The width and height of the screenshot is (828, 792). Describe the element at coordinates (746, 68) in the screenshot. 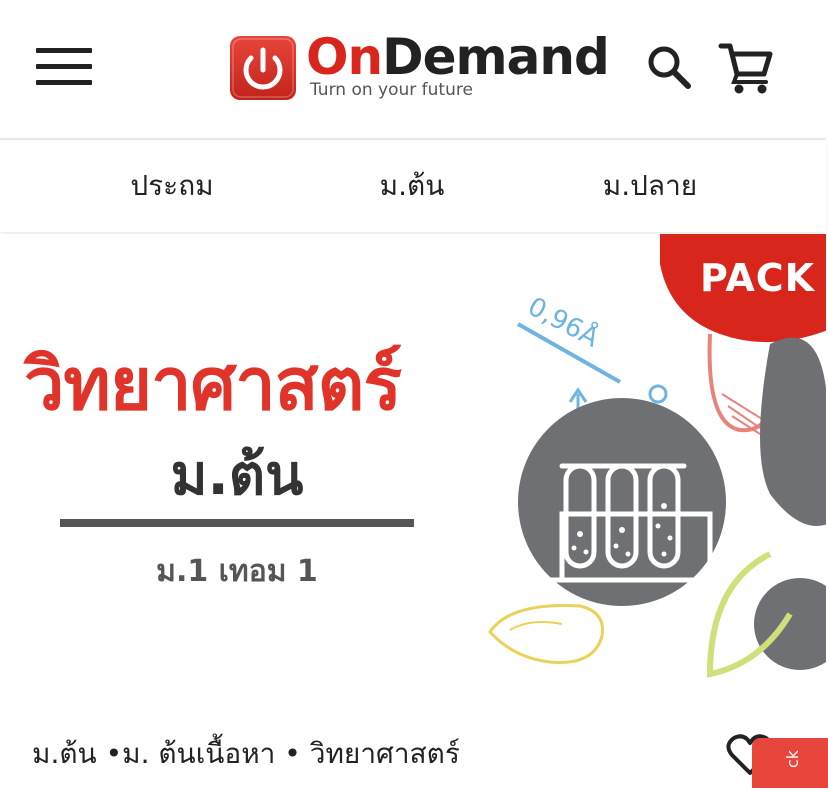

I see `shopping-cart-icon` at that location.